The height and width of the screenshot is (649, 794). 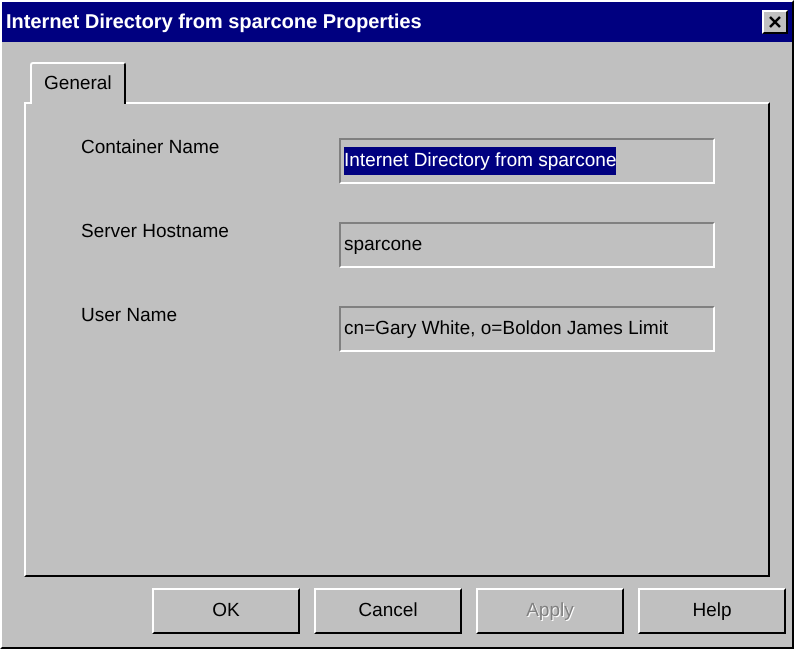 What do you see at coordinates (383, 244) in the screenshot?
I see `field-value: sparcone` at bounding box center [383, 244].